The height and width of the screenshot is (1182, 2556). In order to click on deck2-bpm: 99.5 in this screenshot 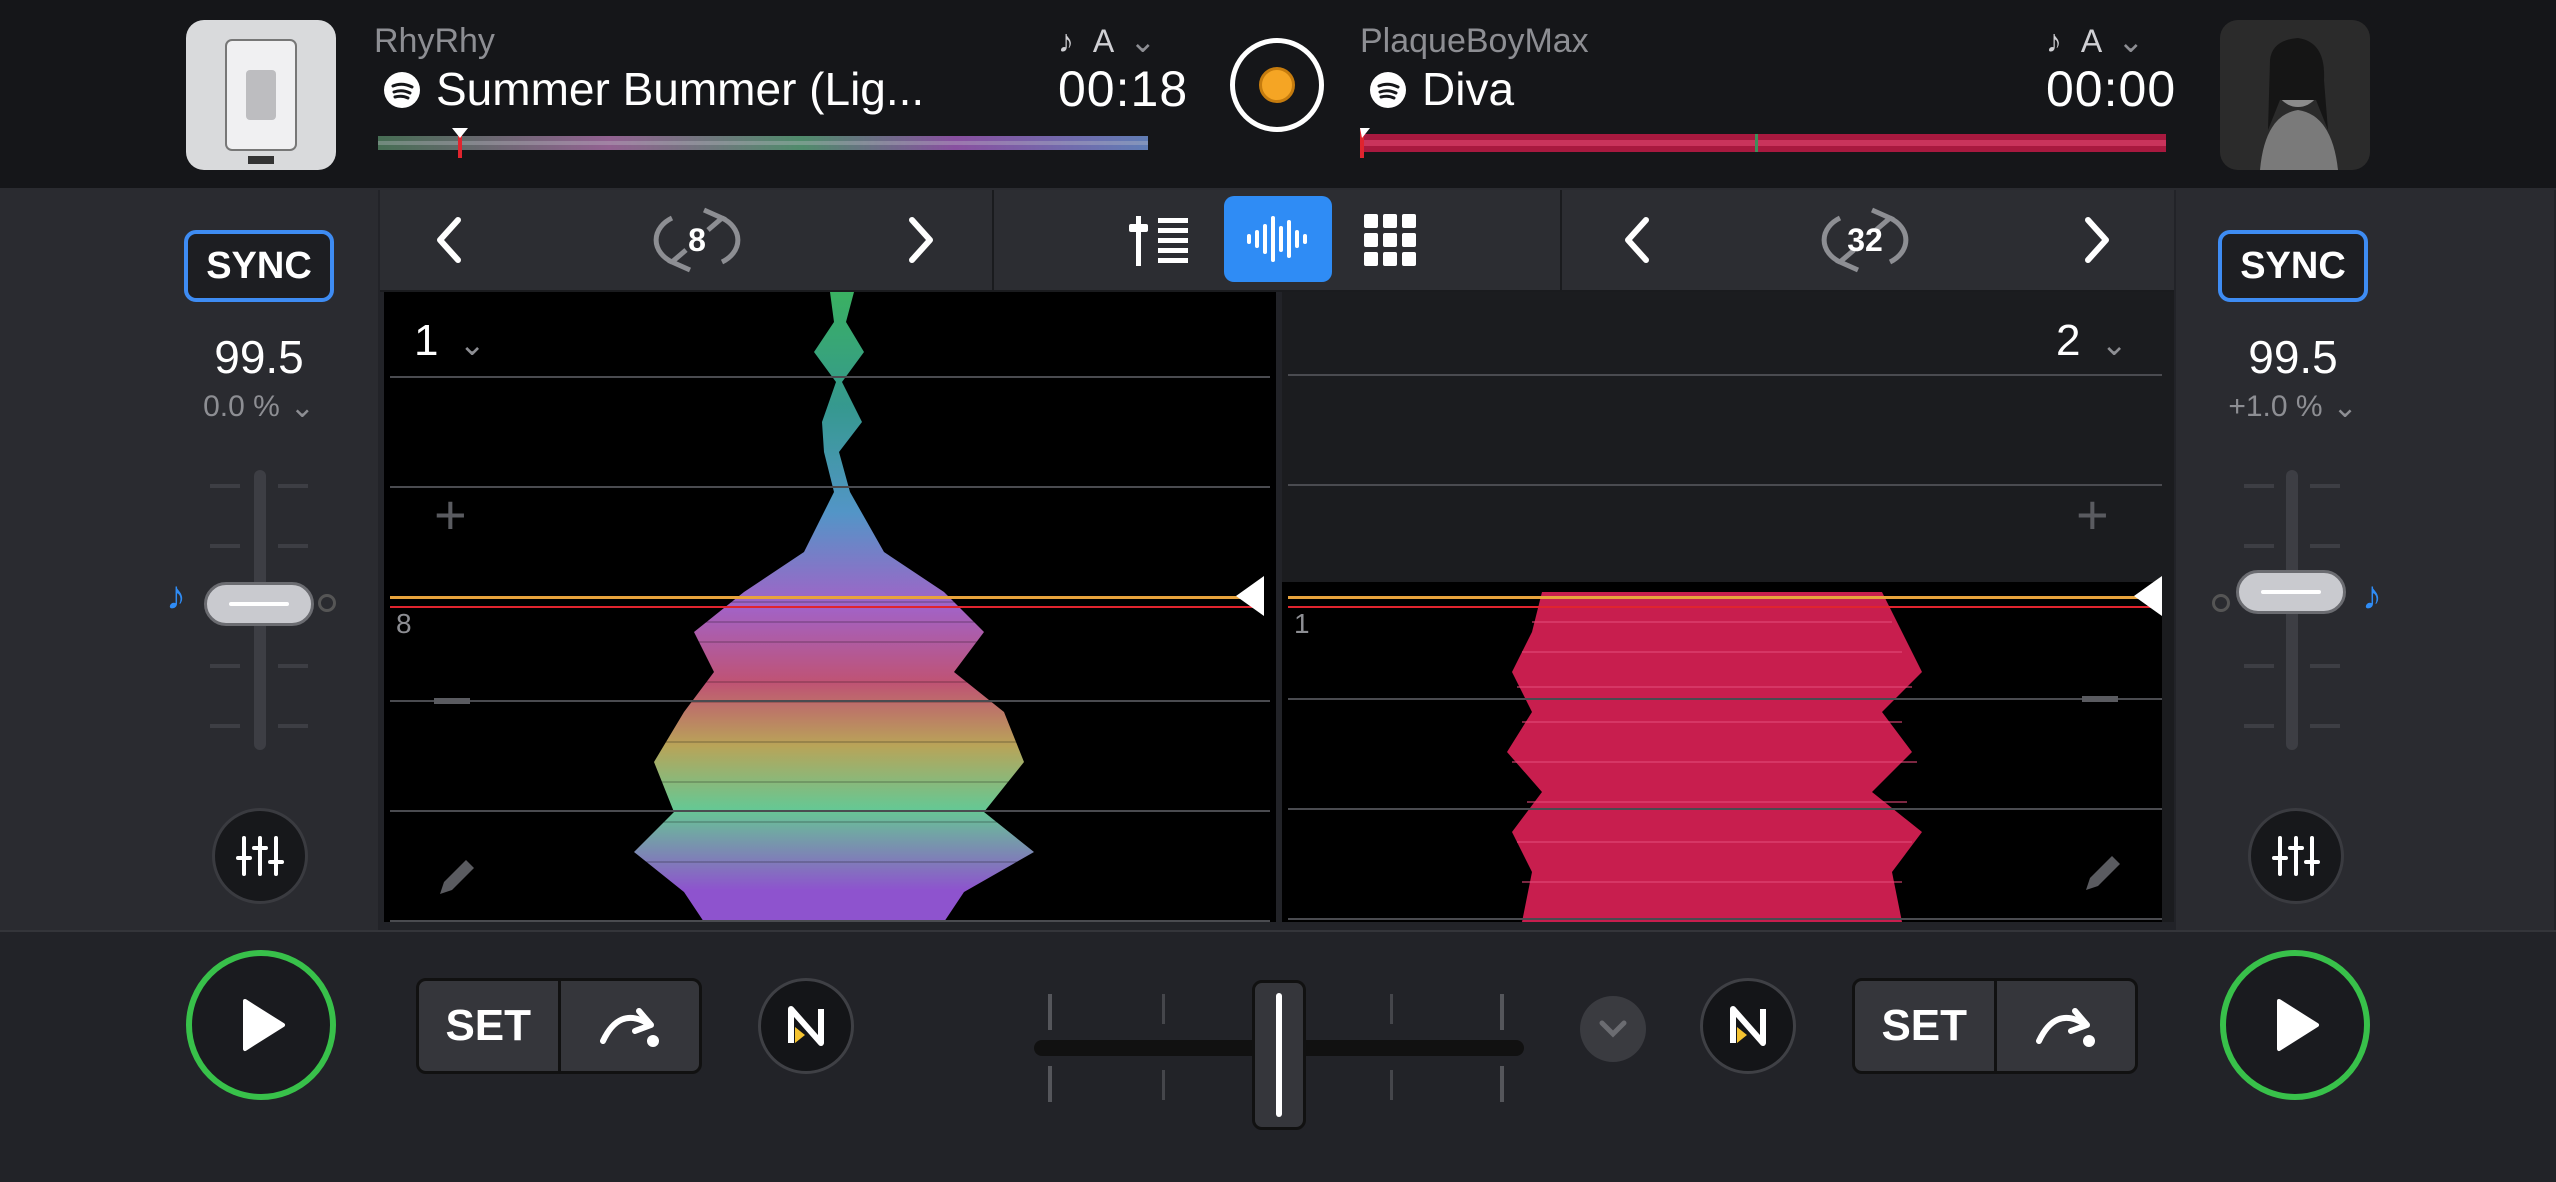, I will do `click(2293, 357)`.